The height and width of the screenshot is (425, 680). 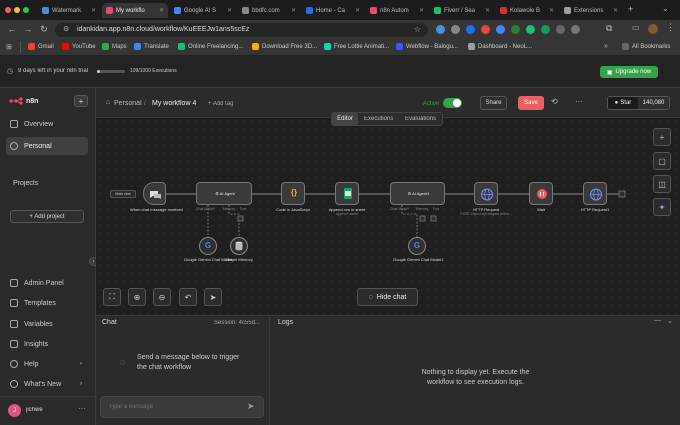 I want to click on ai-assistant-button: ✦, so click(x=662, y=207).